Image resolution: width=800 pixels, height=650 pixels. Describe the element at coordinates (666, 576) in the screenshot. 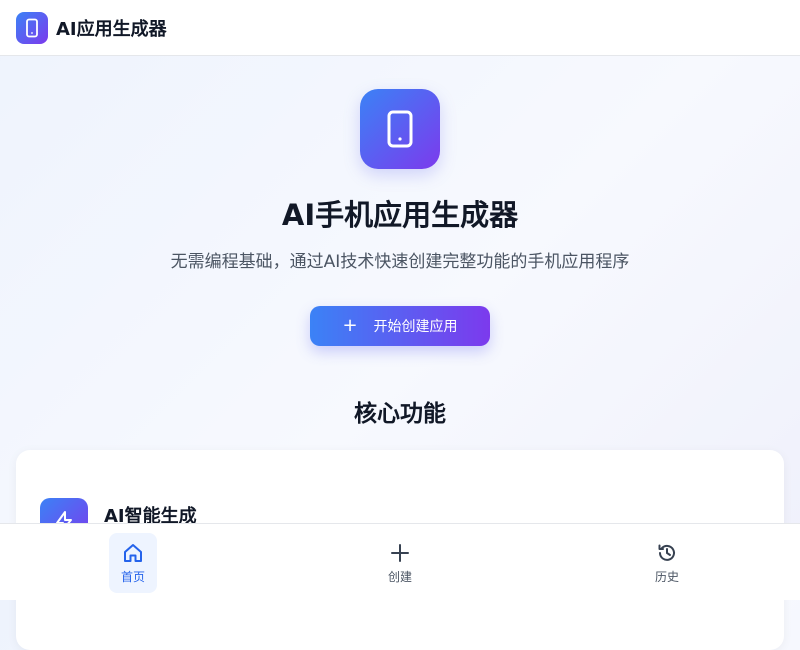

I see `nav-label-history: 历史` at that location.